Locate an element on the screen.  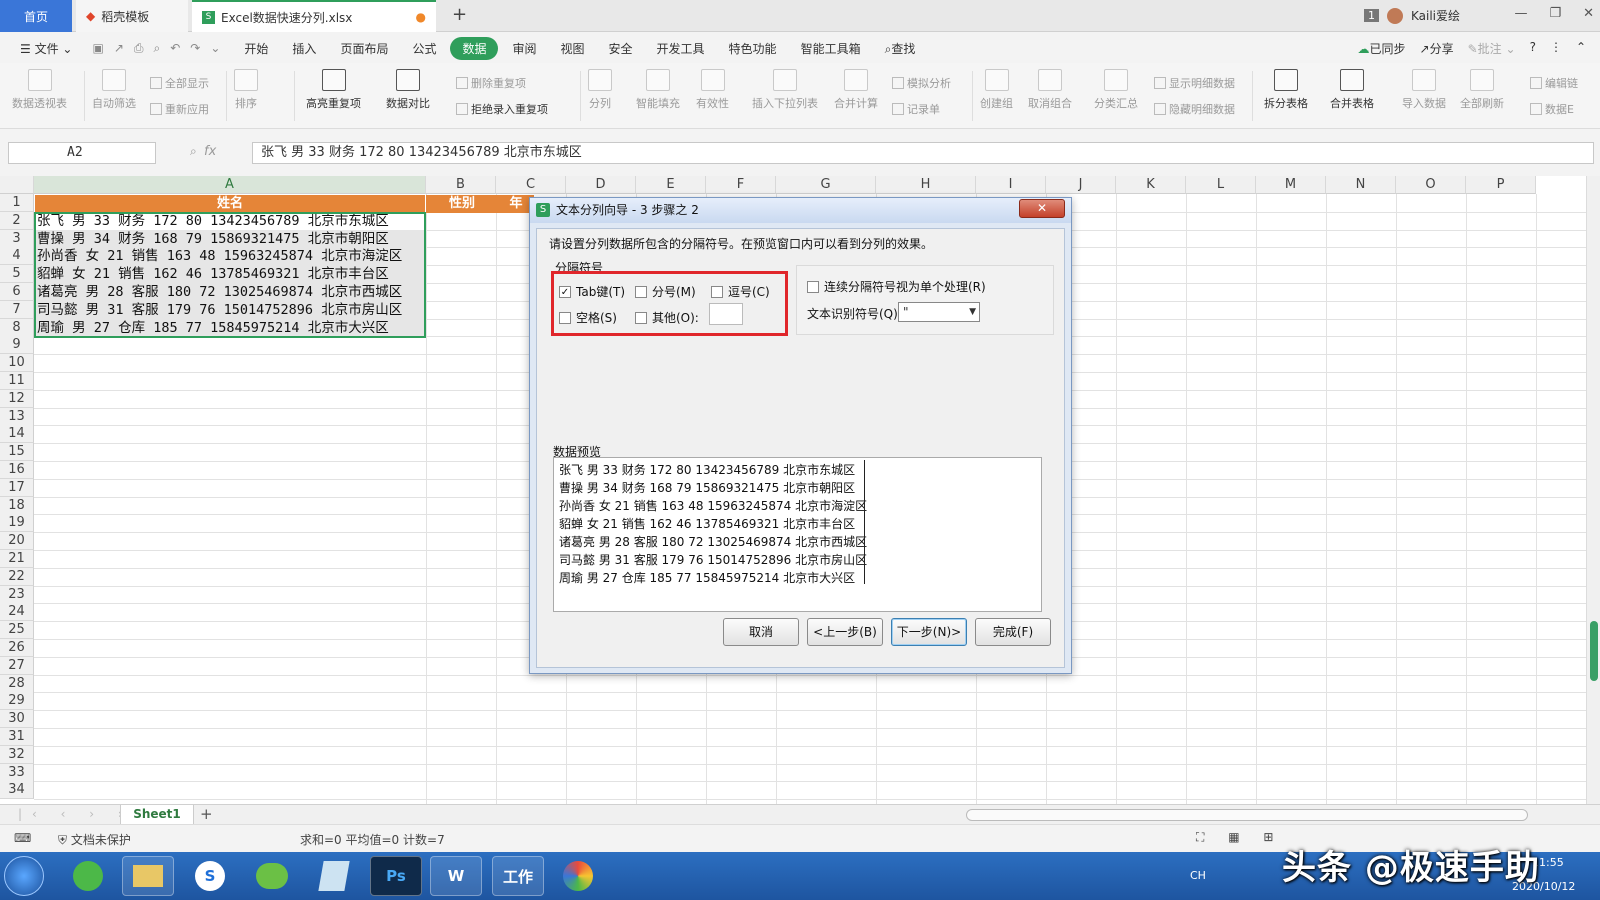
view-mode-icons: ⛶ ▦ ⊞ is located at coordinates (1239, 837).